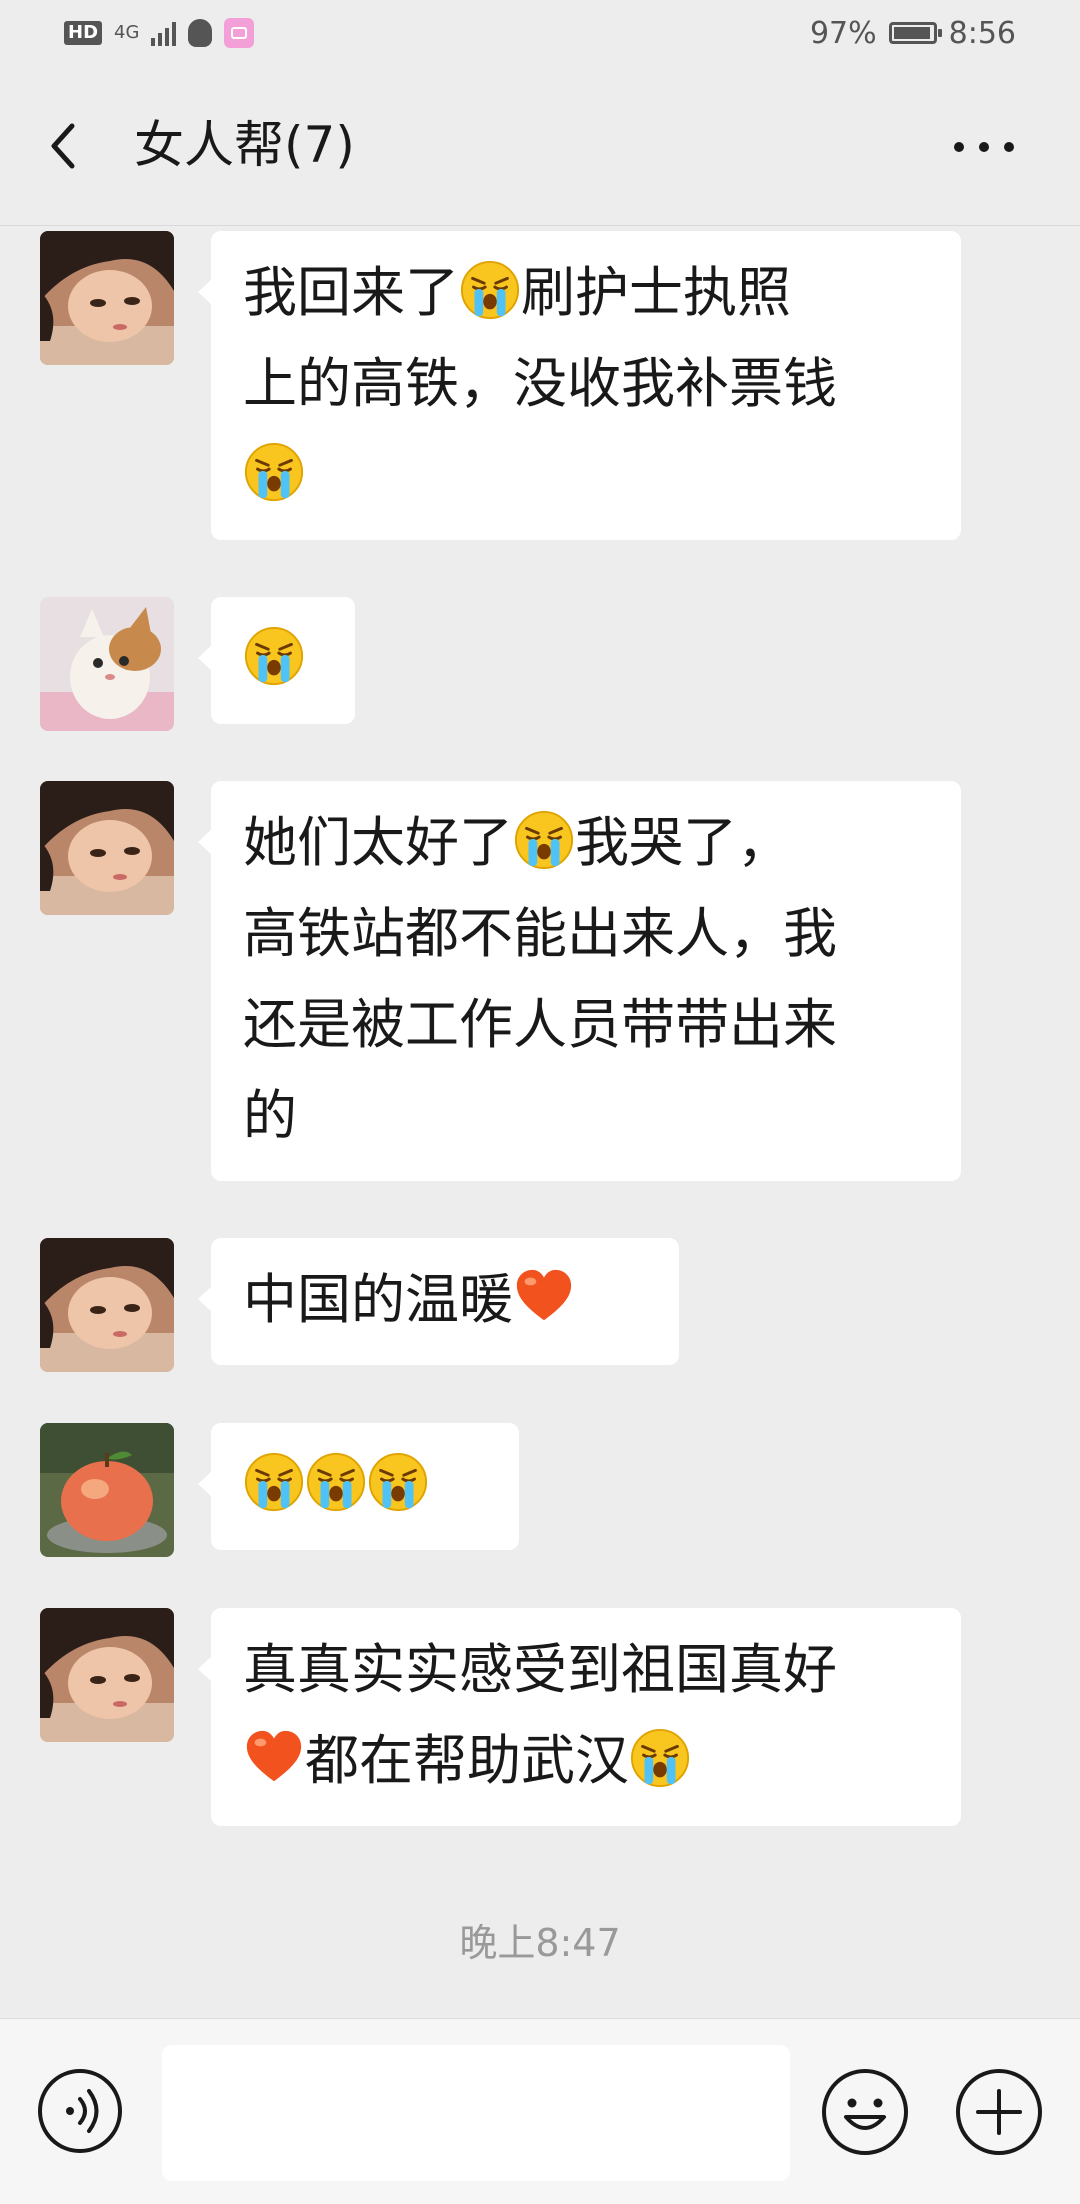 The width and height of the screenshot is (1080, 2204). I want to click on message-input, so click(476, 2113).